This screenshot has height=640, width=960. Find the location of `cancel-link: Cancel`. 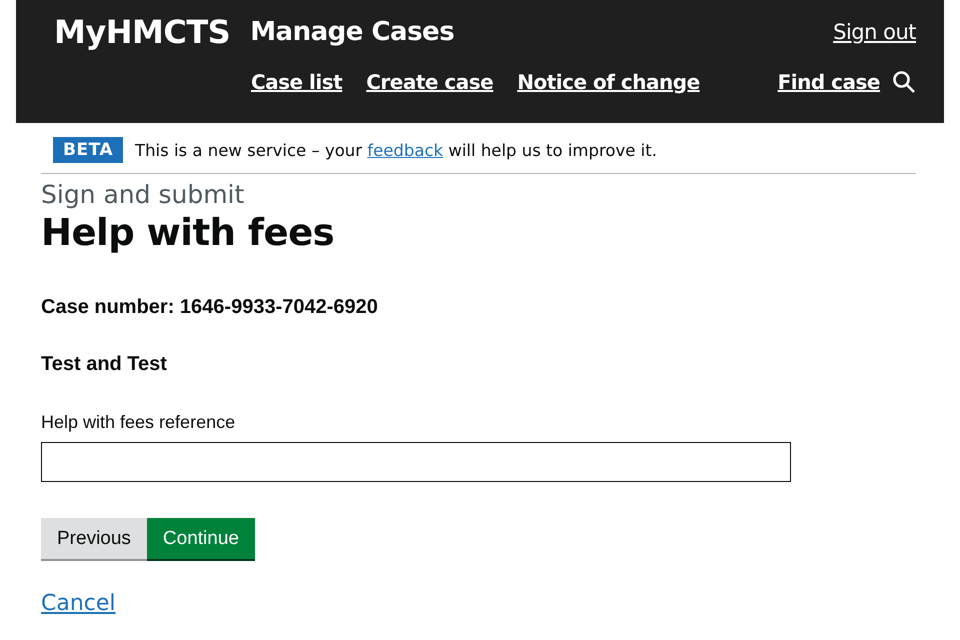

cancel-link: Cancel is located at coordinates (78, 603).